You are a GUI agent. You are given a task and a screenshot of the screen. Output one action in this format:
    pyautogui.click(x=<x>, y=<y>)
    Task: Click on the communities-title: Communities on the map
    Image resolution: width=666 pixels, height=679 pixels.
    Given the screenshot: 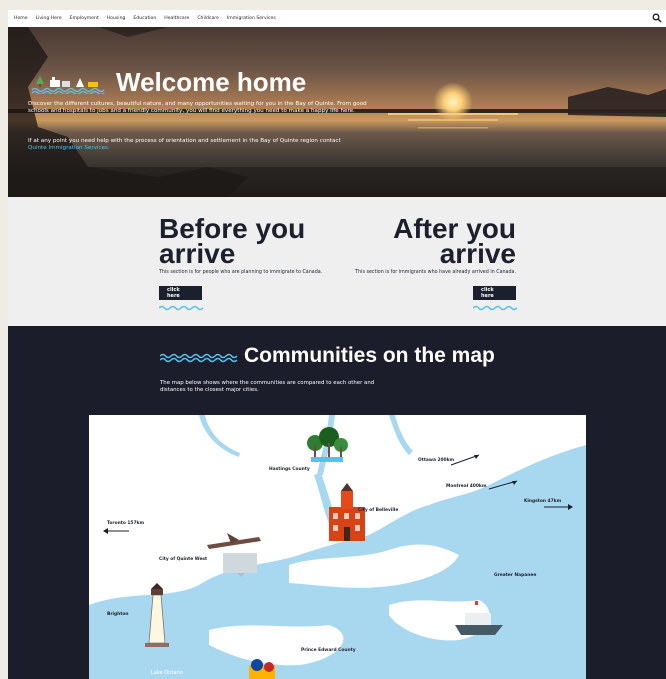 What is the action you would take?
    pyautogui.click(x=369, y=355)
    